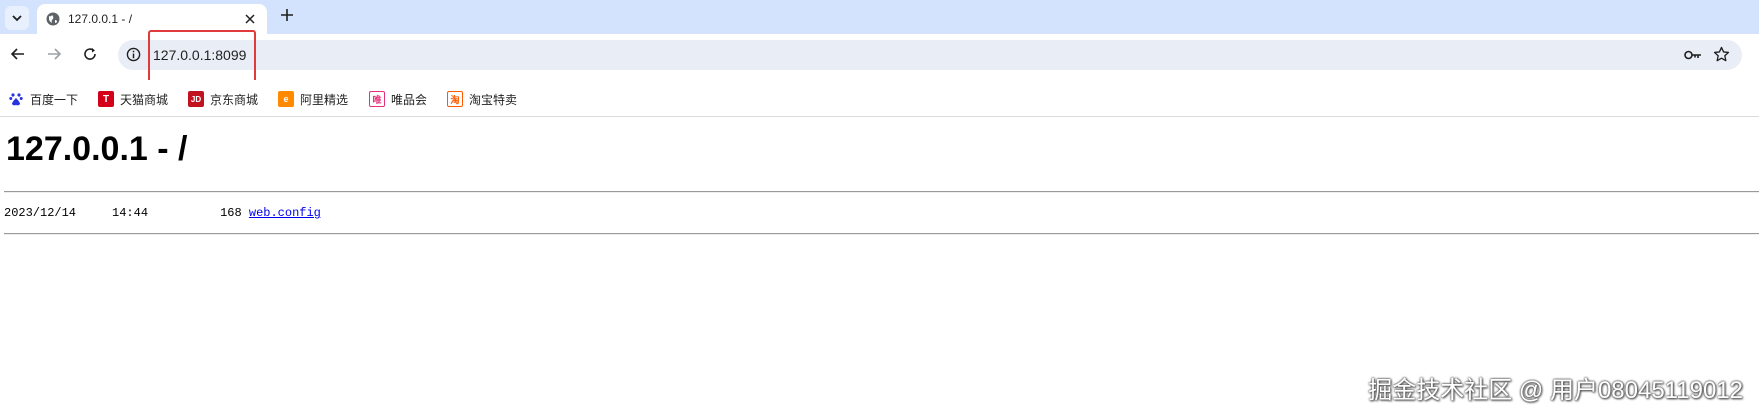 The image size is (1759, 414). I want to click on bookmark-label: 阿里精选, so click(324, 99).